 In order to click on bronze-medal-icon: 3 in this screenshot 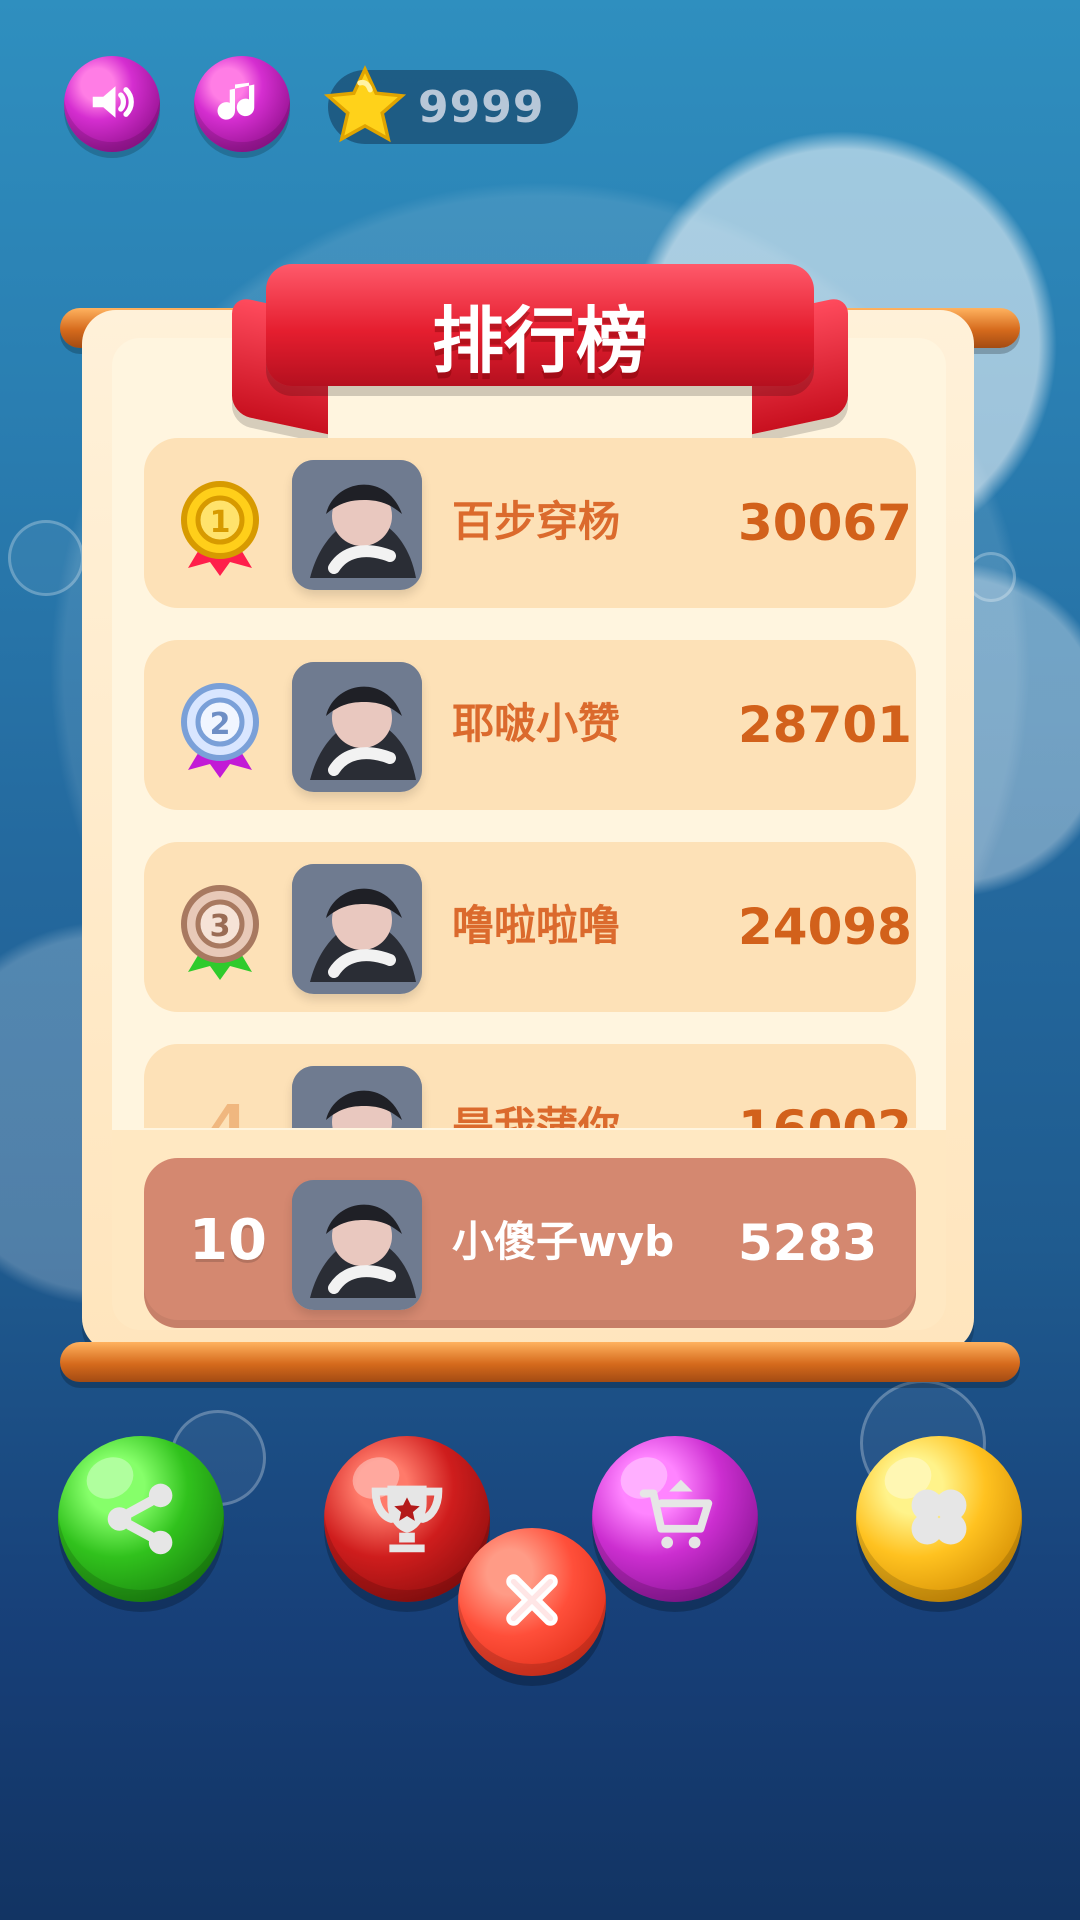, I will do `click(220, 928)`.